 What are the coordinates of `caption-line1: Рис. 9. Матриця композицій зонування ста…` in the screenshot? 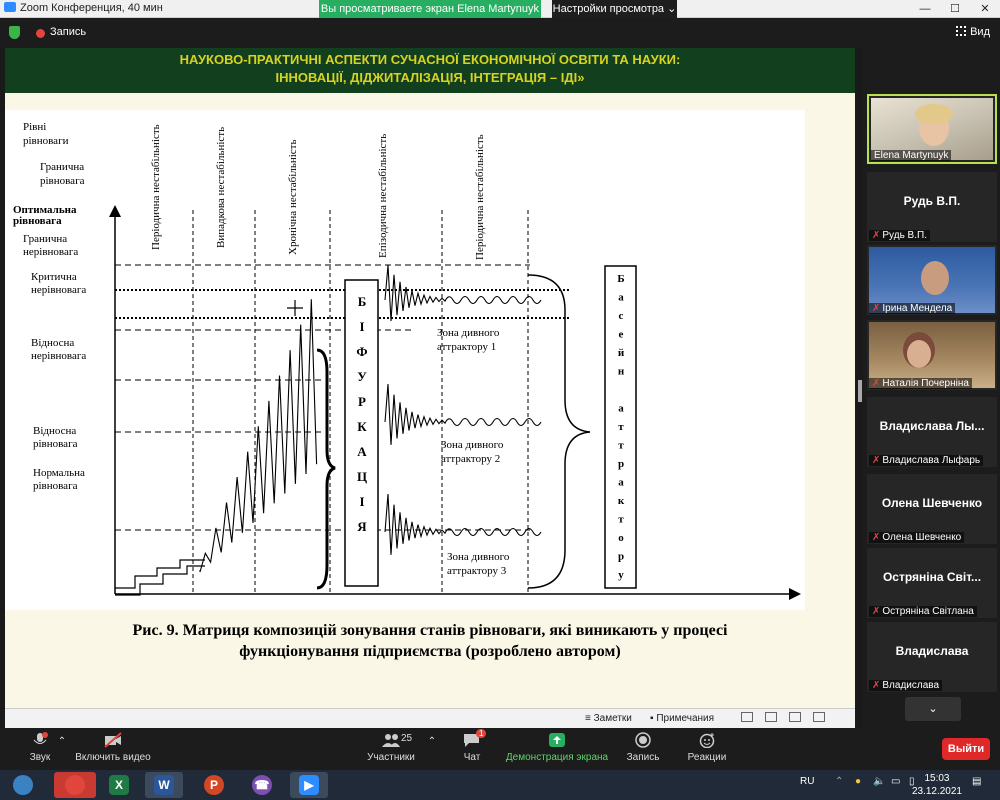 It's located at (430, 630).